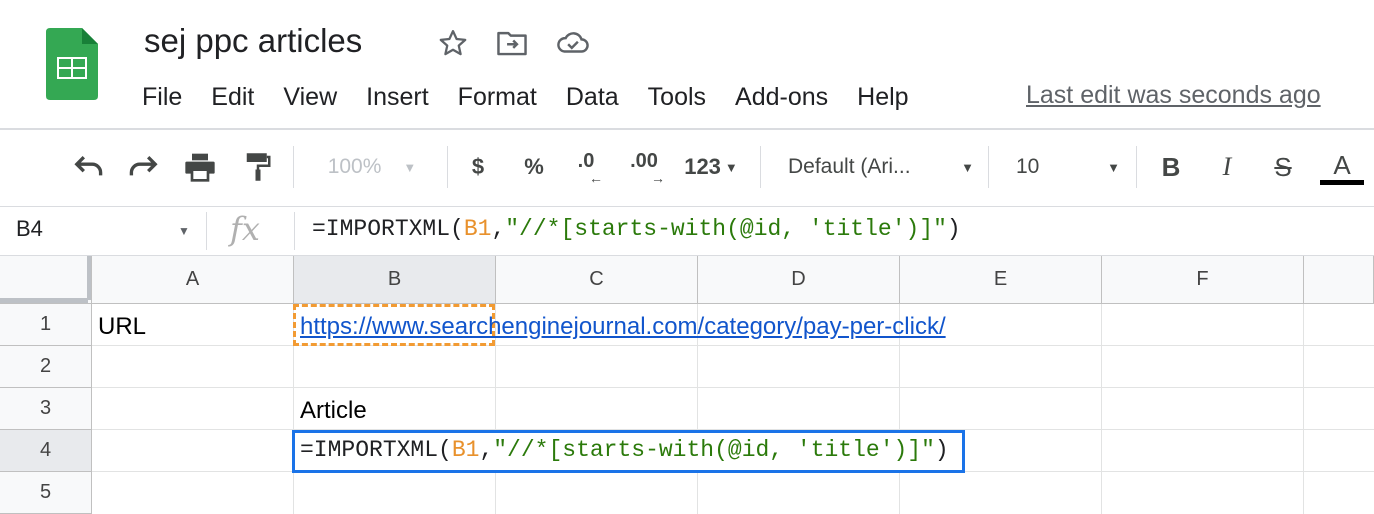 The image size is (1374, 514). What do you see at coordinates (465, 450) in the screenshot?
I see `cell-formula-ref: B1` at bounding box center [465, 450].